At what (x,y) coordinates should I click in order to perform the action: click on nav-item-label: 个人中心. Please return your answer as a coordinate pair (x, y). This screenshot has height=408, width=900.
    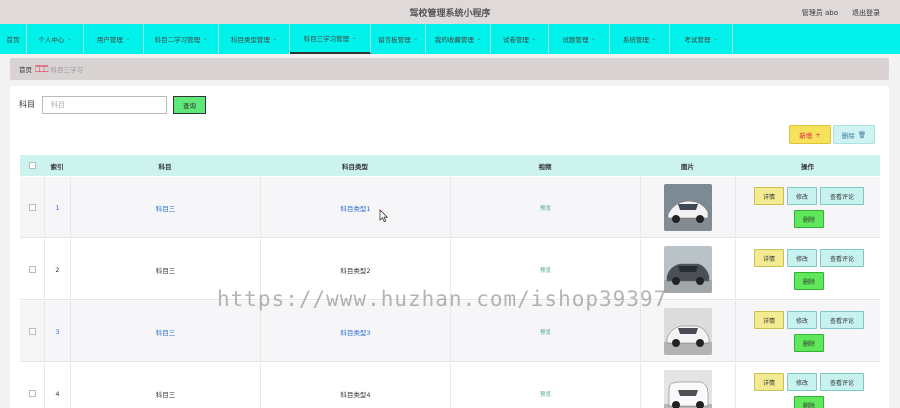
    Looking at the image, I should click on (51, 40).